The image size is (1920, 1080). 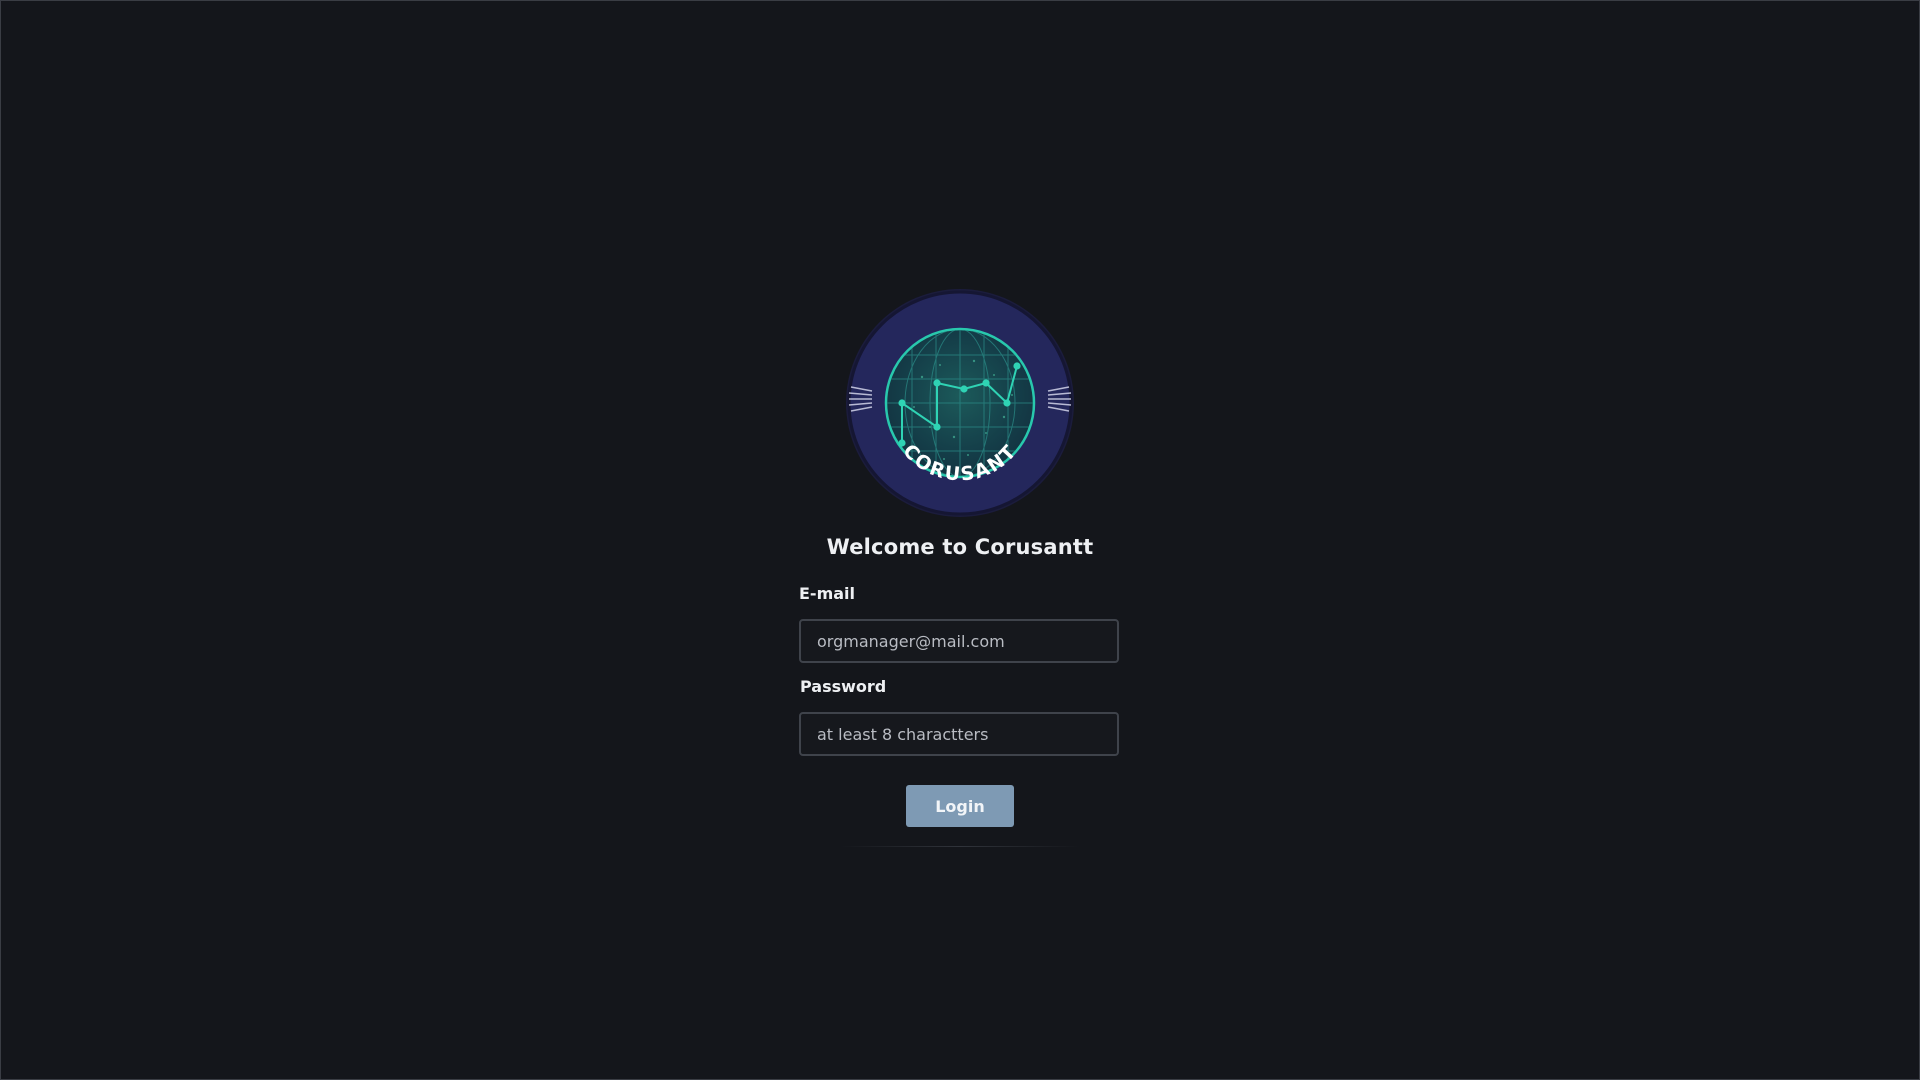 I want to click on corusant-logo: CORUSANT, so click(x=960, y=403).